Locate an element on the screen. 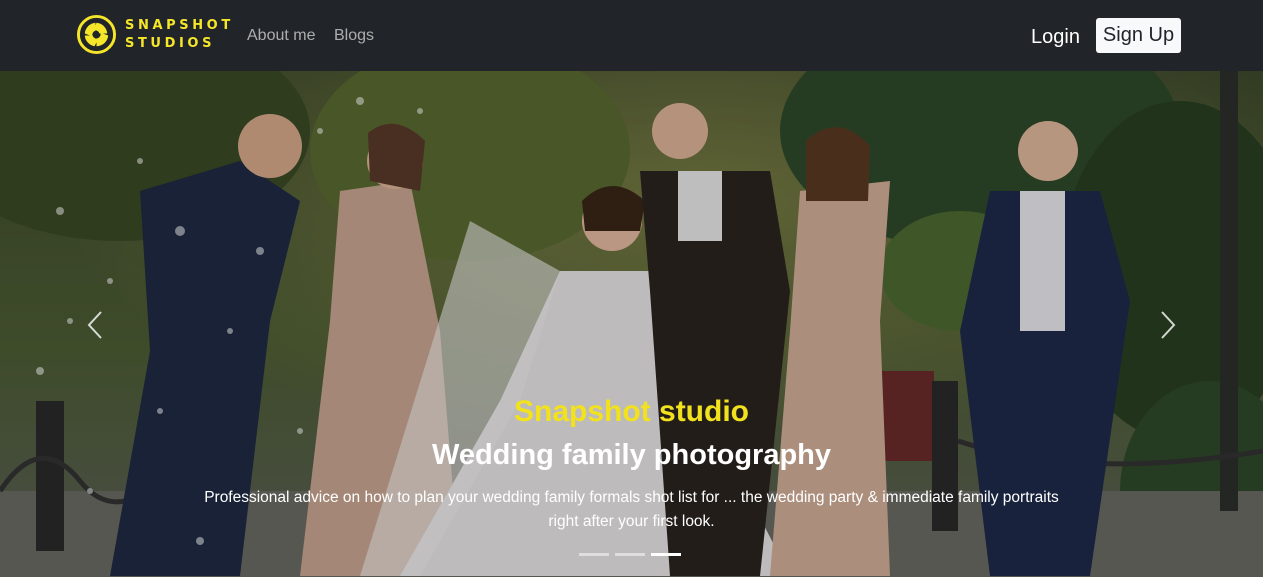  brand-logo-link: SNAPSHOT STUDIOS is located at coordinates (155, 34).